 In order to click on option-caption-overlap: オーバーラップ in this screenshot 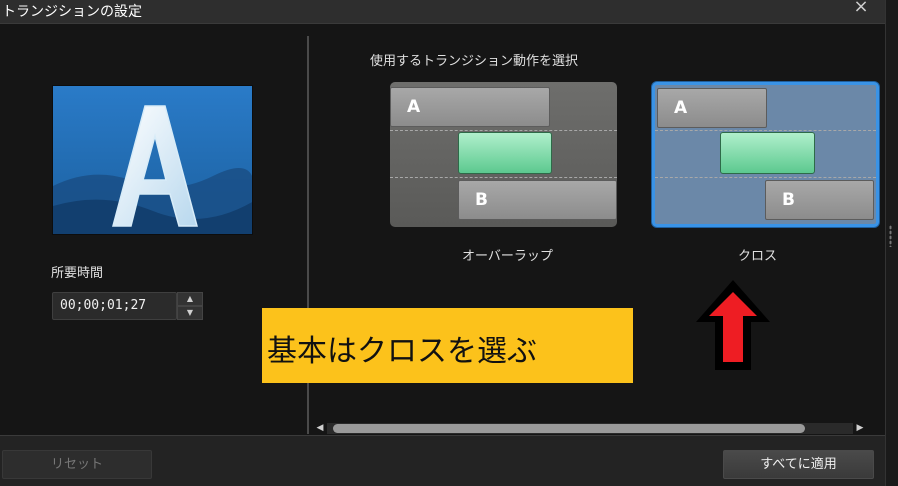, I will do `click(507, 256)`.